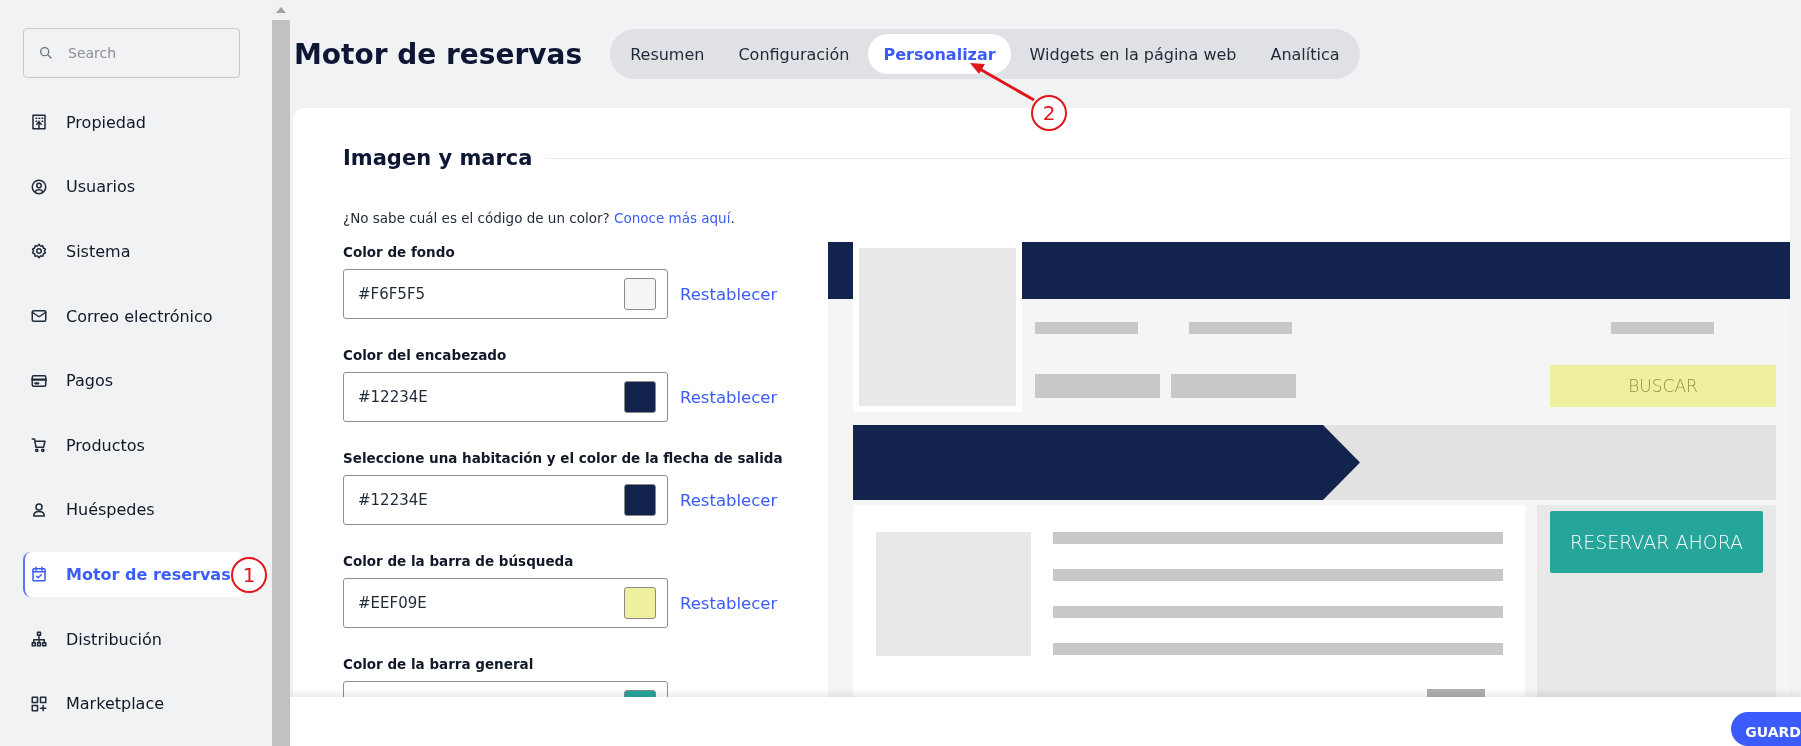 The image size is (1801, 746). What do you see at coordinates (39, 574) in the screenshot?
I see `calendar-check-icon` at bounding box center [39, 574].